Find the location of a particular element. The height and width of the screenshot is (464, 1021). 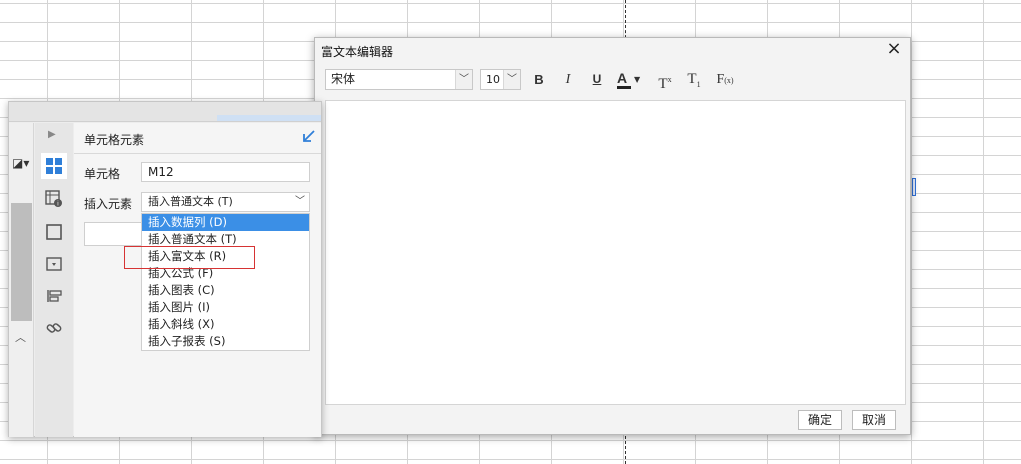

insert-element-label: 插入元素 is located at coordinates (108, 204).